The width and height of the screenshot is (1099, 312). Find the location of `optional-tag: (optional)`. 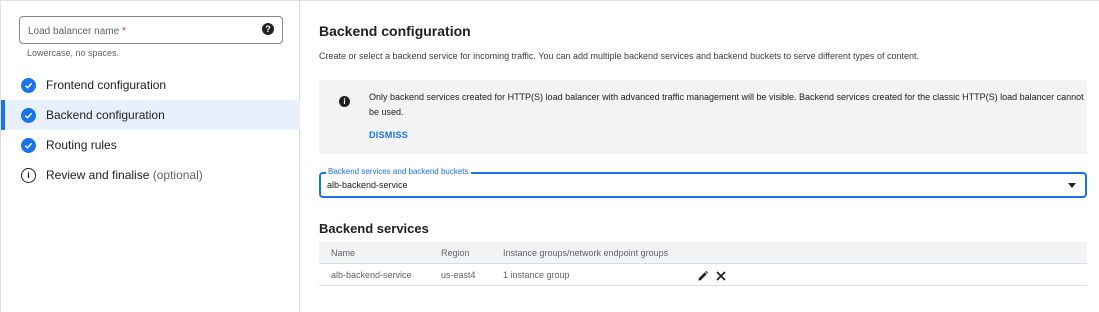

optional-tag: (optional) is located at coordinates (177, 175).